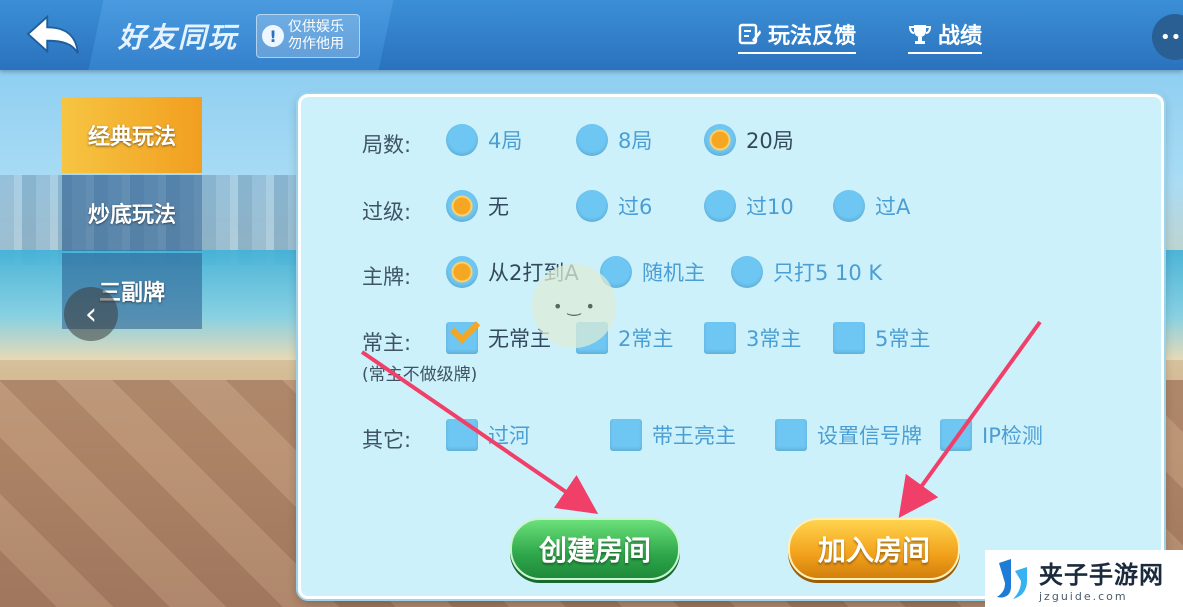 The width and height of the screenshot is (1183, 607). Describe the element at coordinates (812, 36) in the screenshot. I see `feedback-label: 玩法反馈` at that location.